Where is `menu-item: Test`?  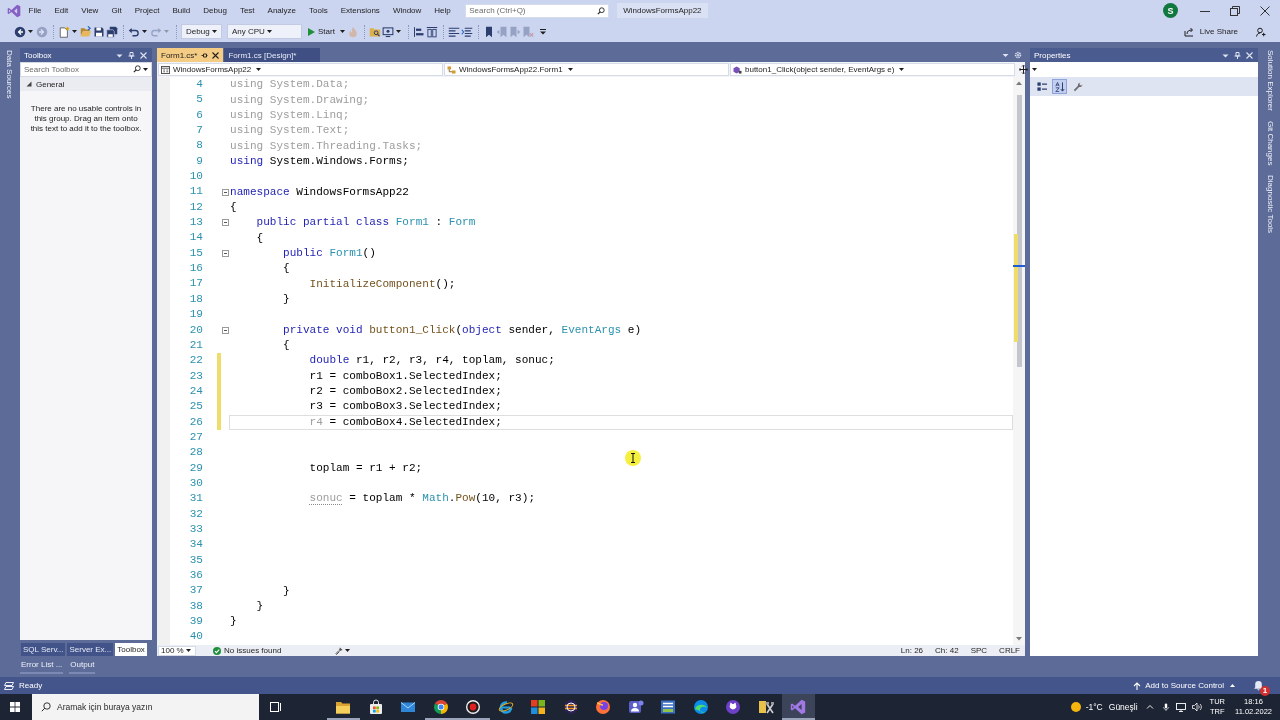 menu-item: Test is located at coordinates (247, 10).